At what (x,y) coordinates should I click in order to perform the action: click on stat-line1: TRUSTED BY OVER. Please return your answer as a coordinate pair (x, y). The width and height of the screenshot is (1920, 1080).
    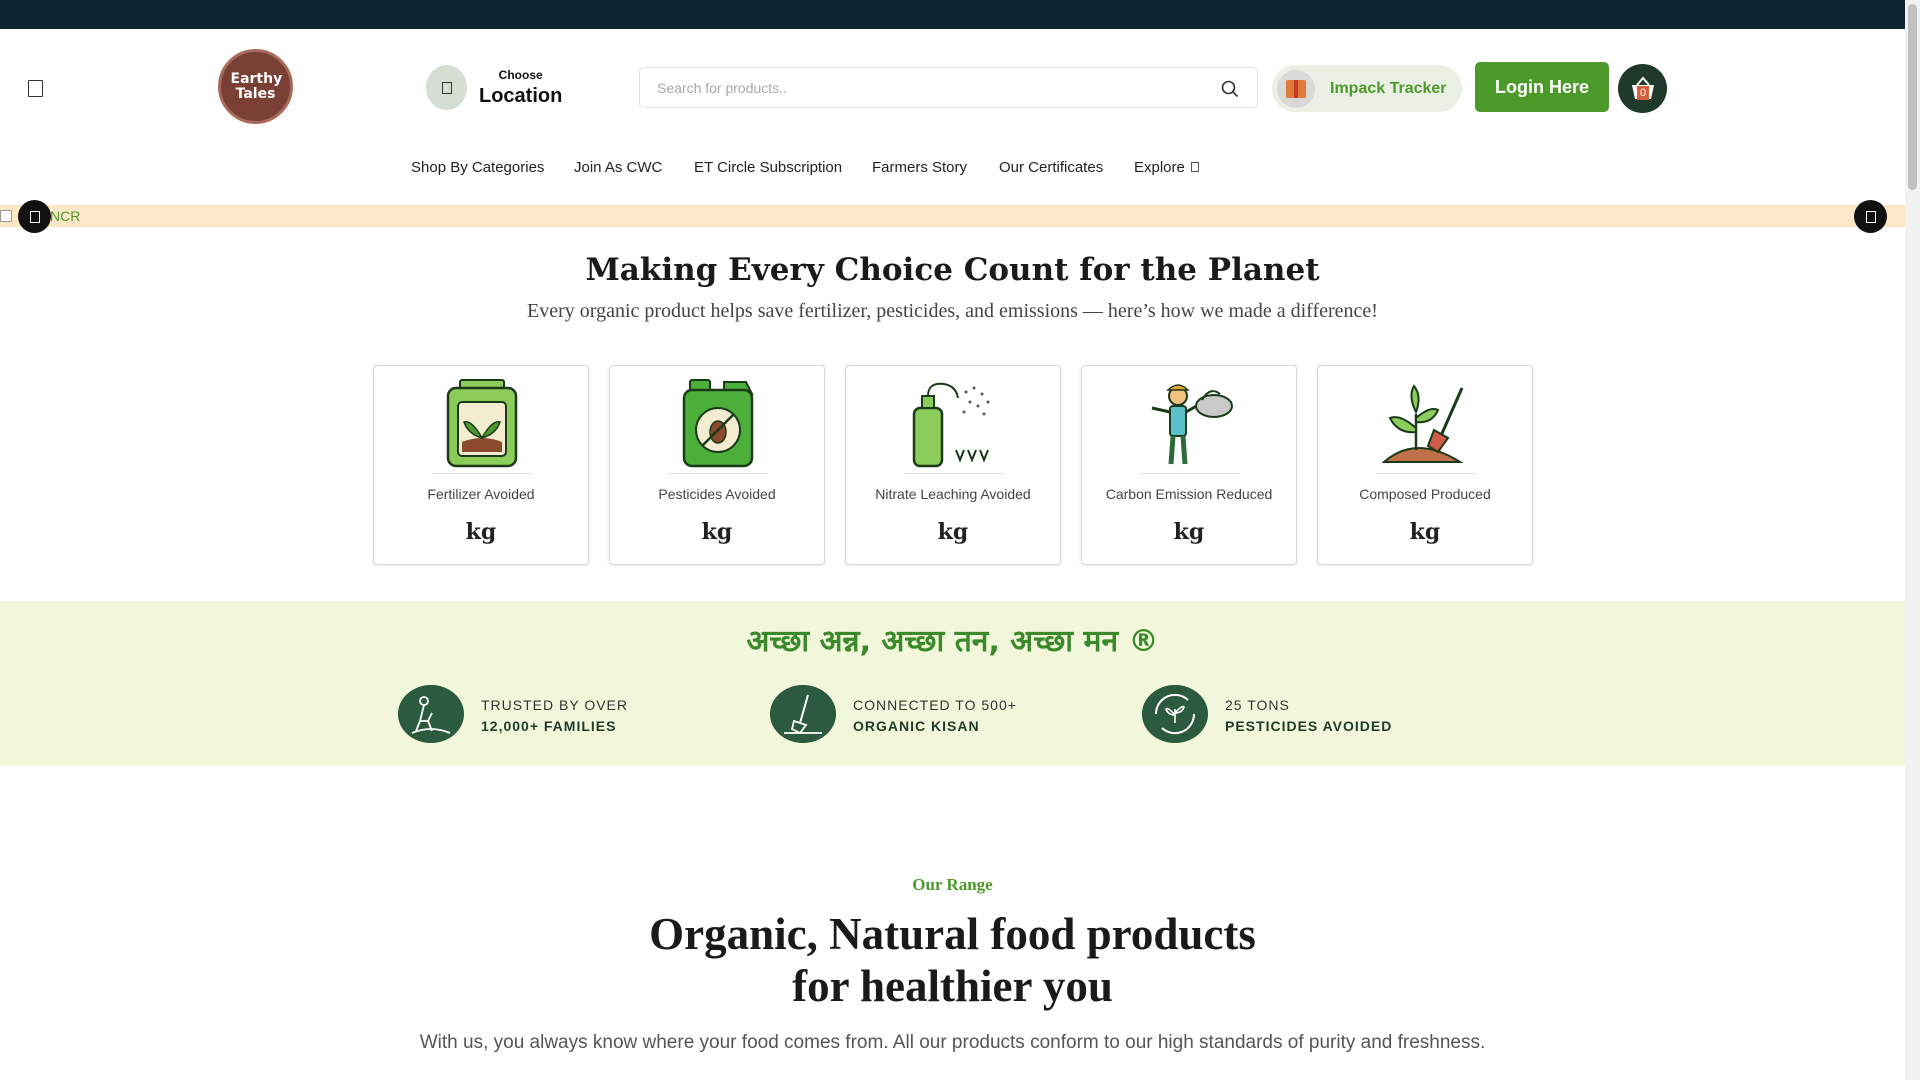
    Looking at the image, I should click on (554, 705).